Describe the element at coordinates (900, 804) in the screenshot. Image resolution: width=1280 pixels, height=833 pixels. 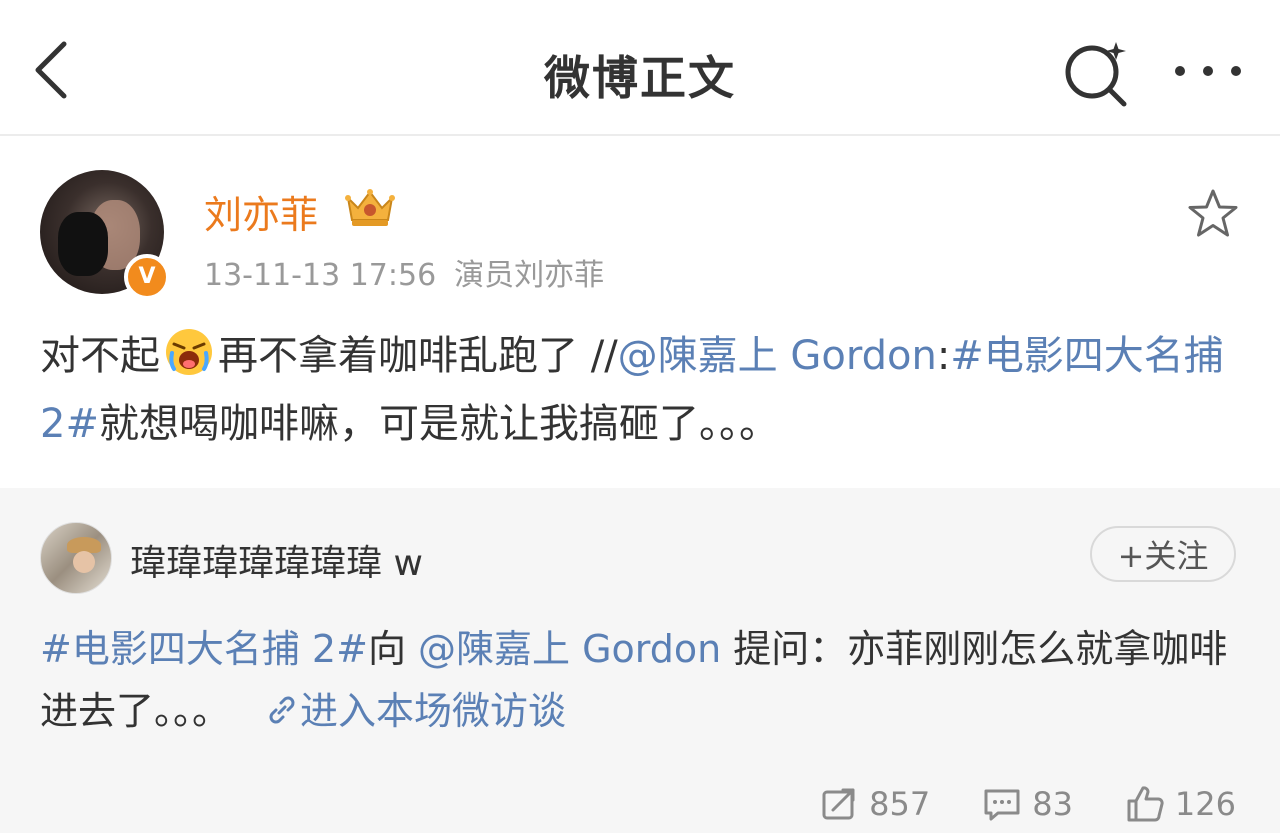
I see `repost-count-value: 857` at that location.